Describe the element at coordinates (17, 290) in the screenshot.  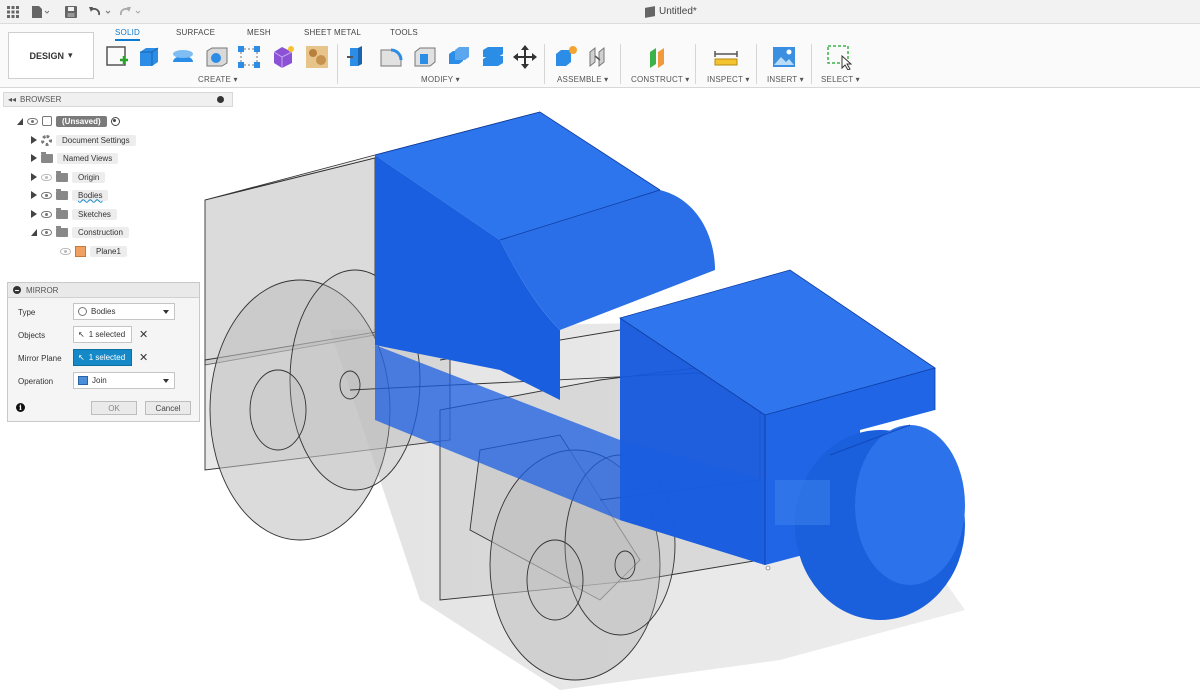
I see `collapse-icon` at that location.